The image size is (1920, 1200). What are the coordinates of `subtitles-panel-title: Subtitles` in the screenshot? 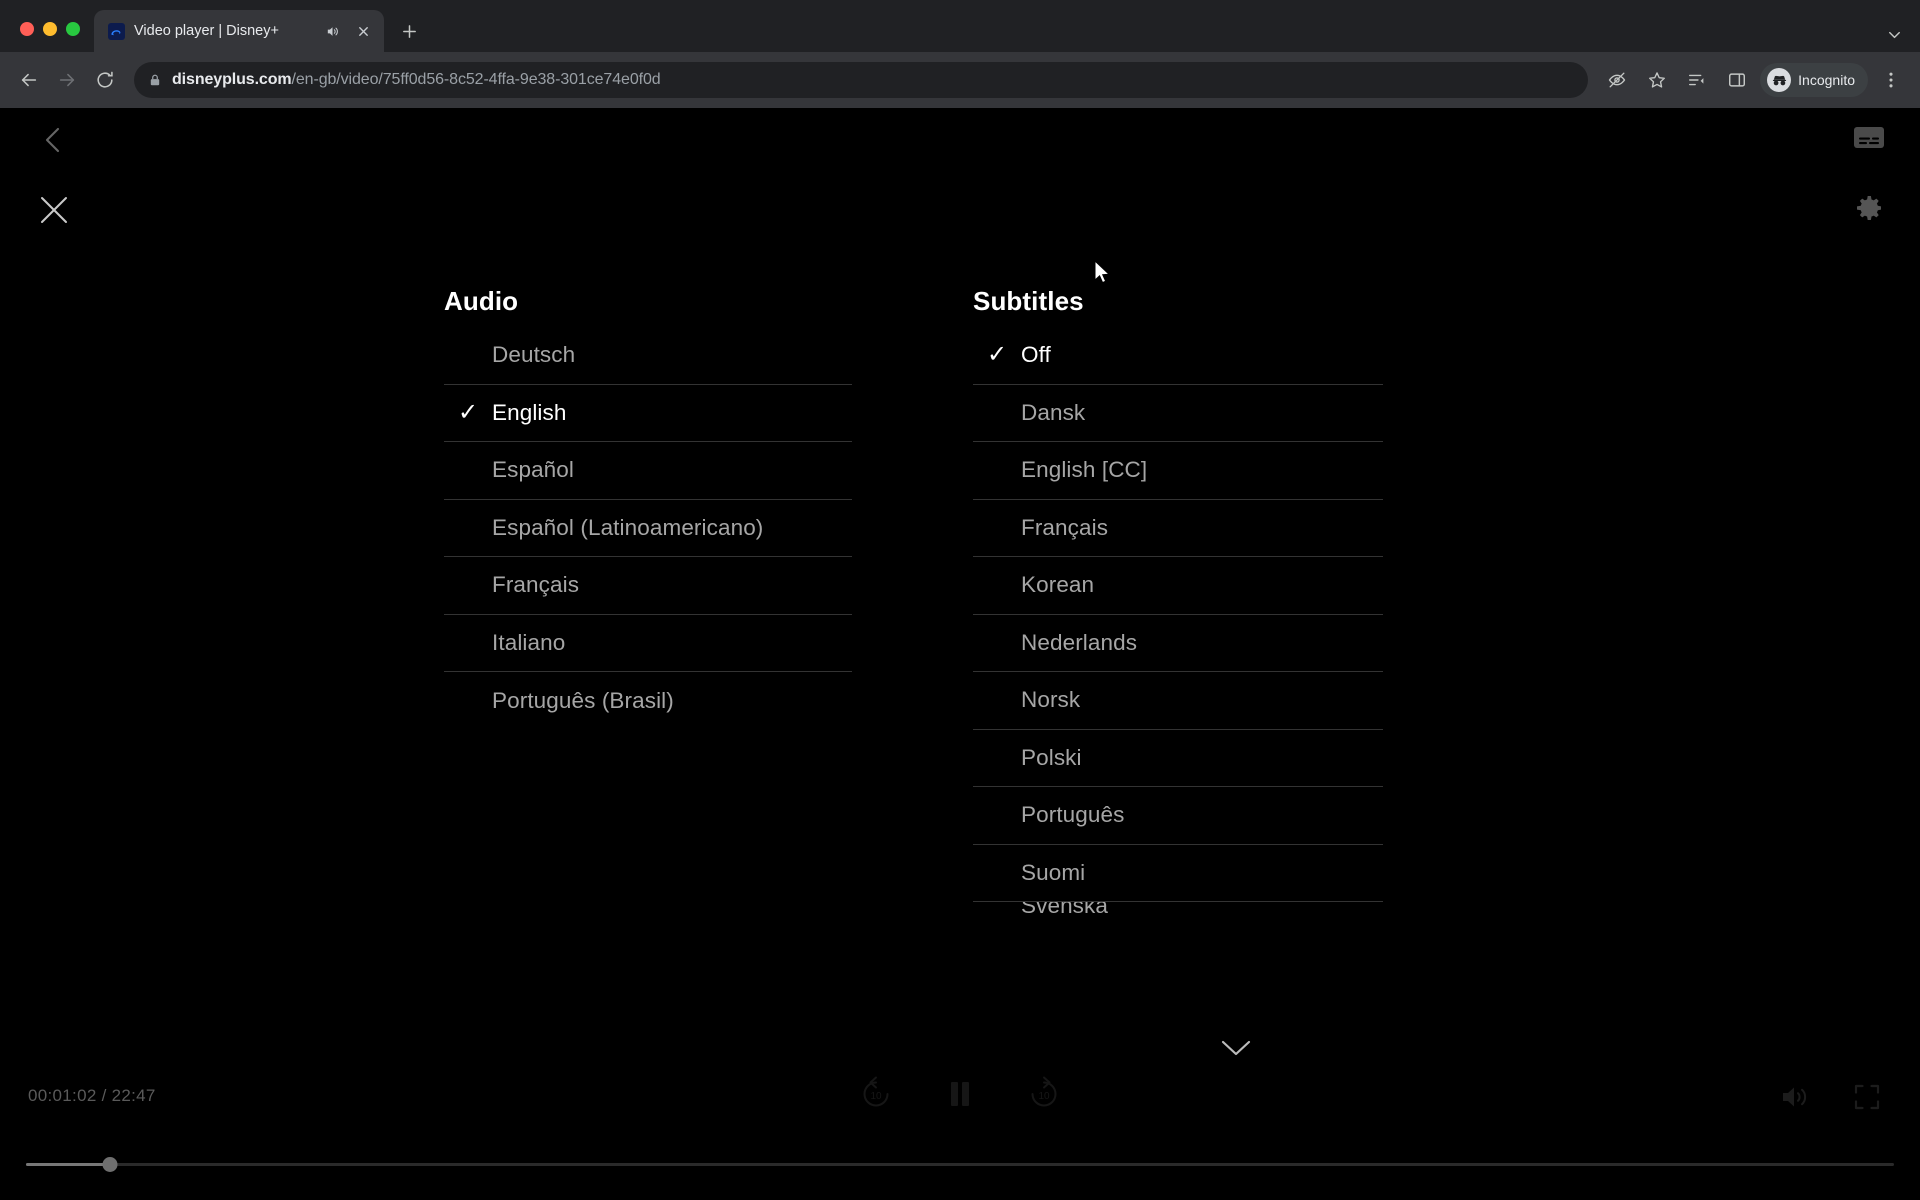 It's located at (1028, 301).